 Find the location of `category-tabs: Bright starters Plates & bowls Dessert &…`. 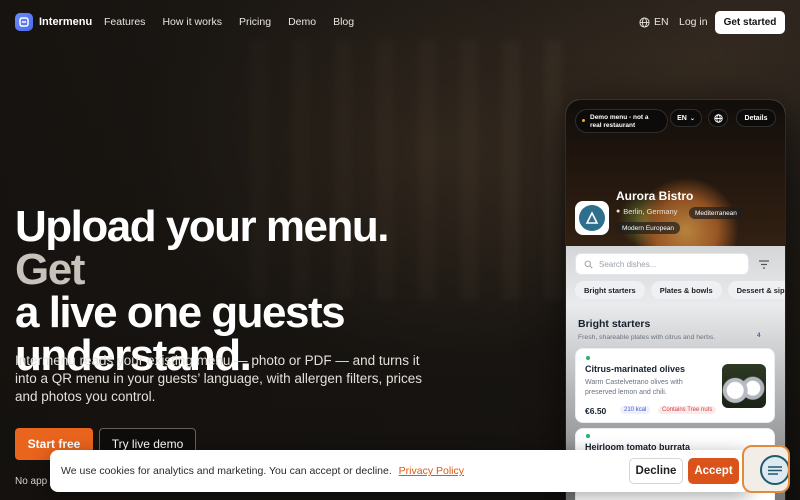

category-tabs: Bright starters Plates & bowls Dessert &… is located at coordinates (680, 290).